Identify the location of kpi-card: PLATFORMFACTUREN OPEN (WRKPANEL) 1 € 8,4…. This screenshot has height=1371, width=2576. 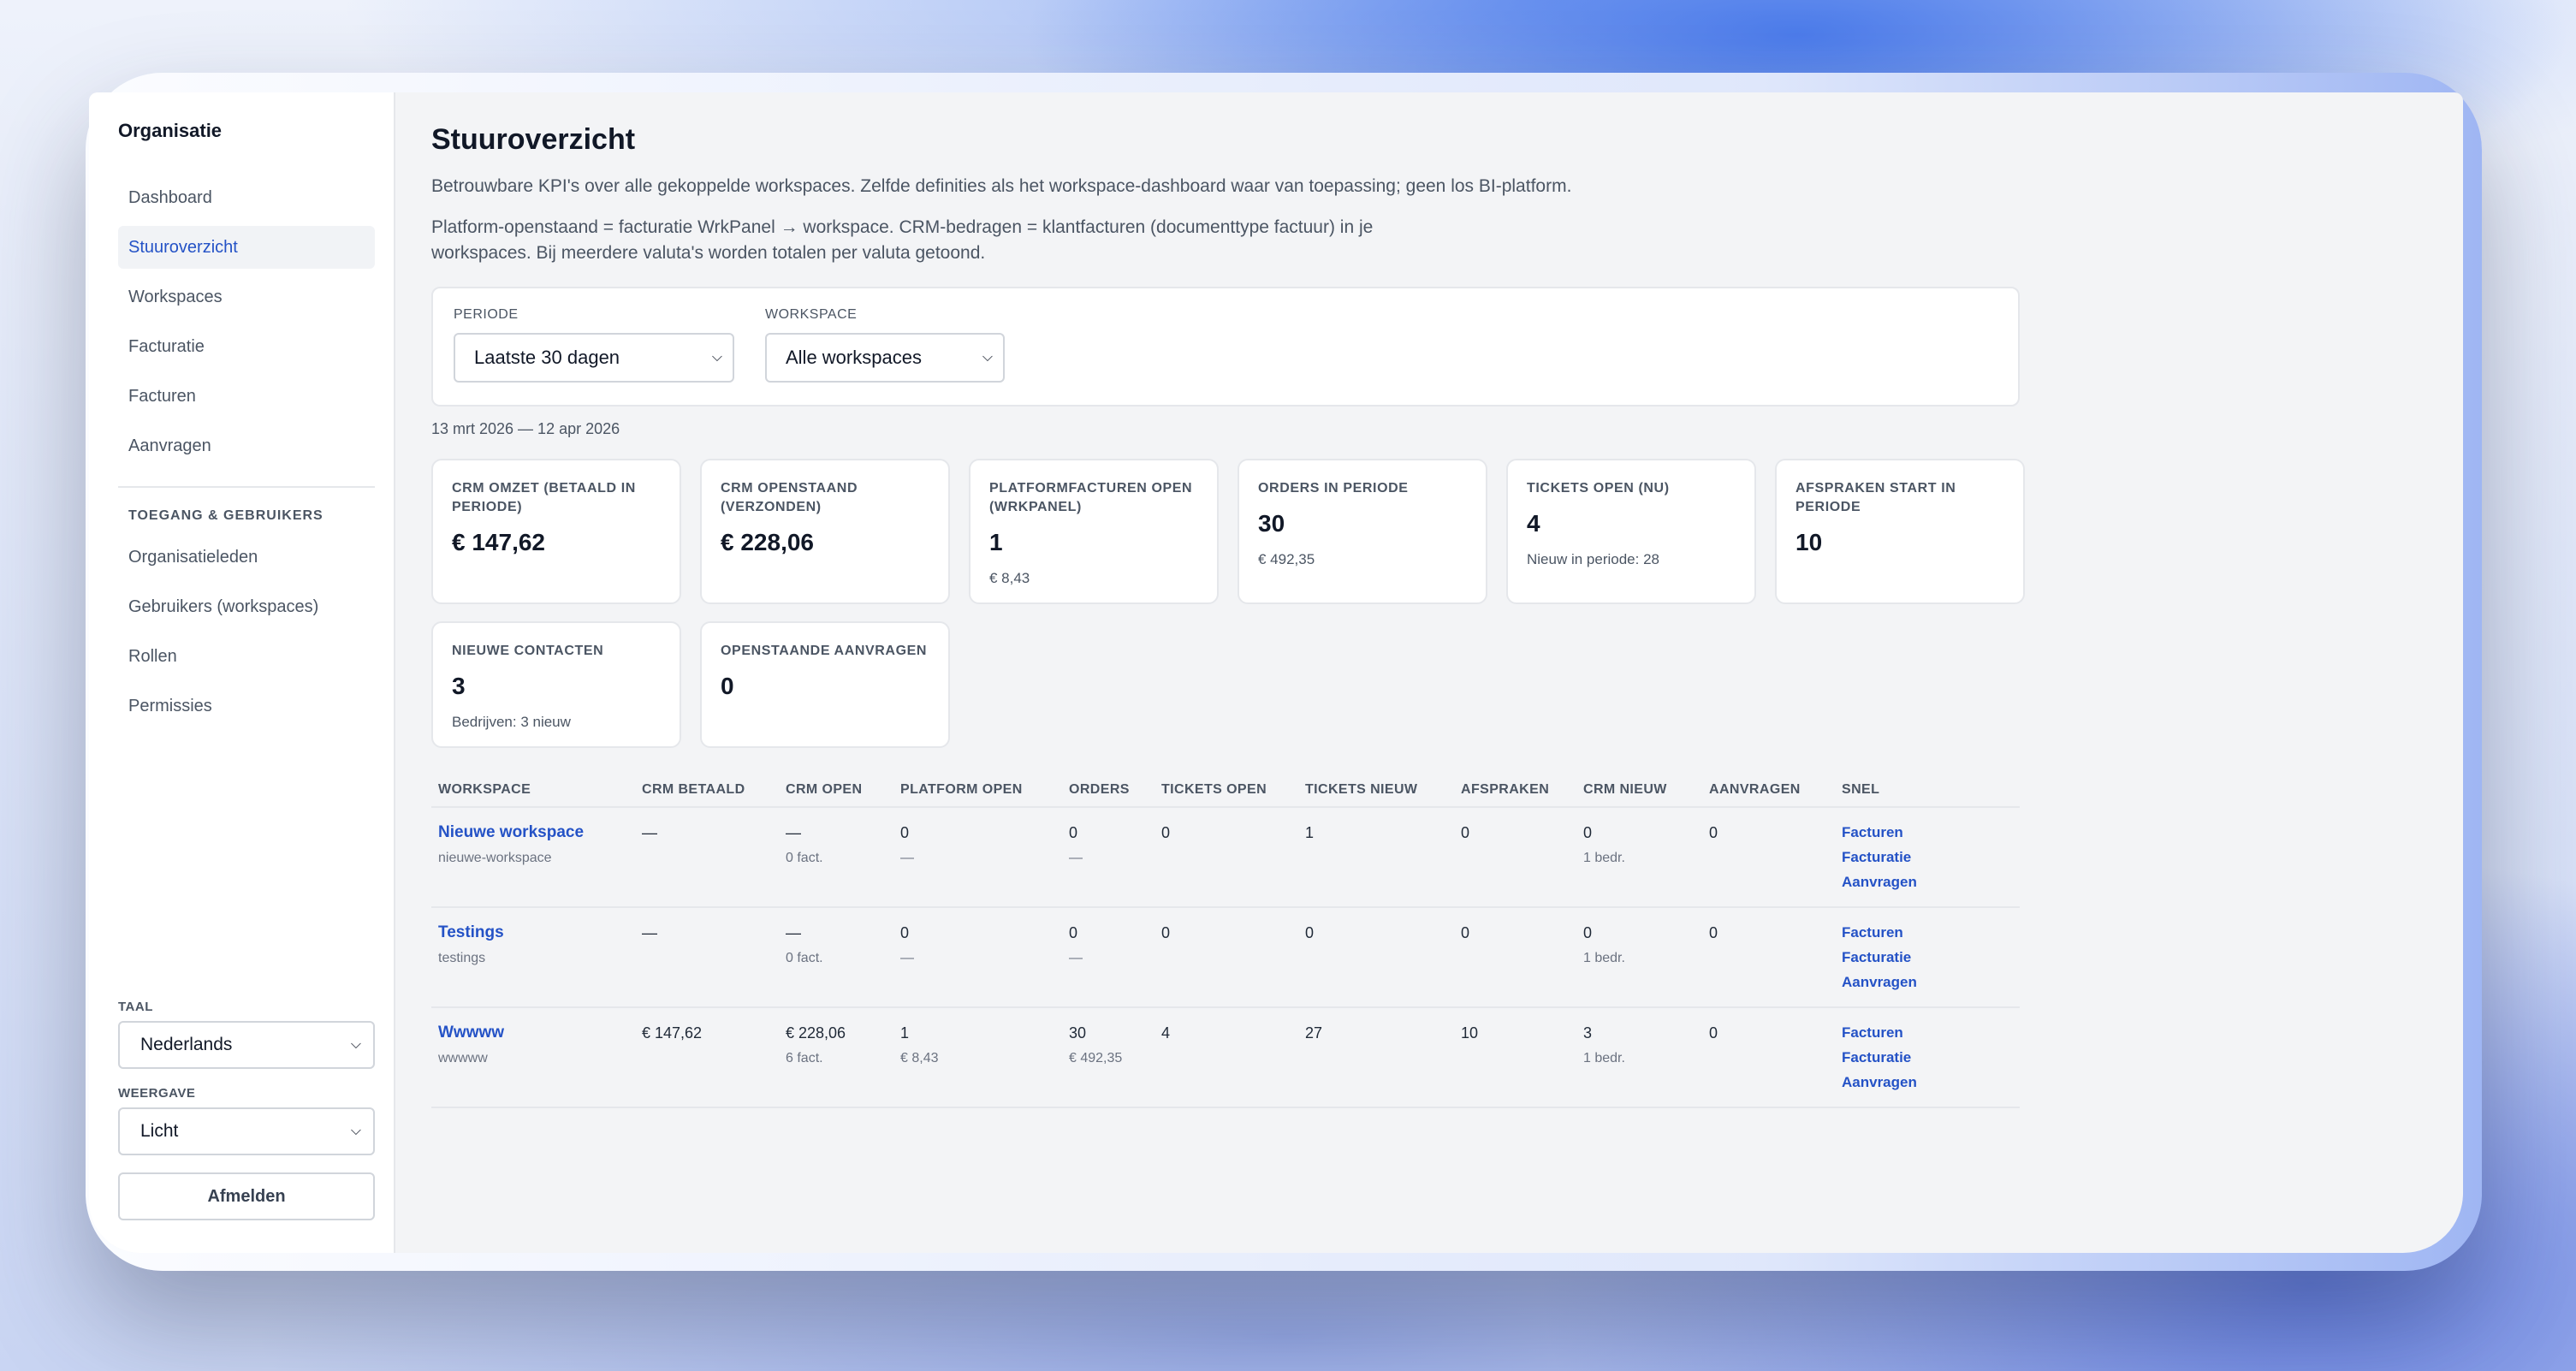
(1094, 531).